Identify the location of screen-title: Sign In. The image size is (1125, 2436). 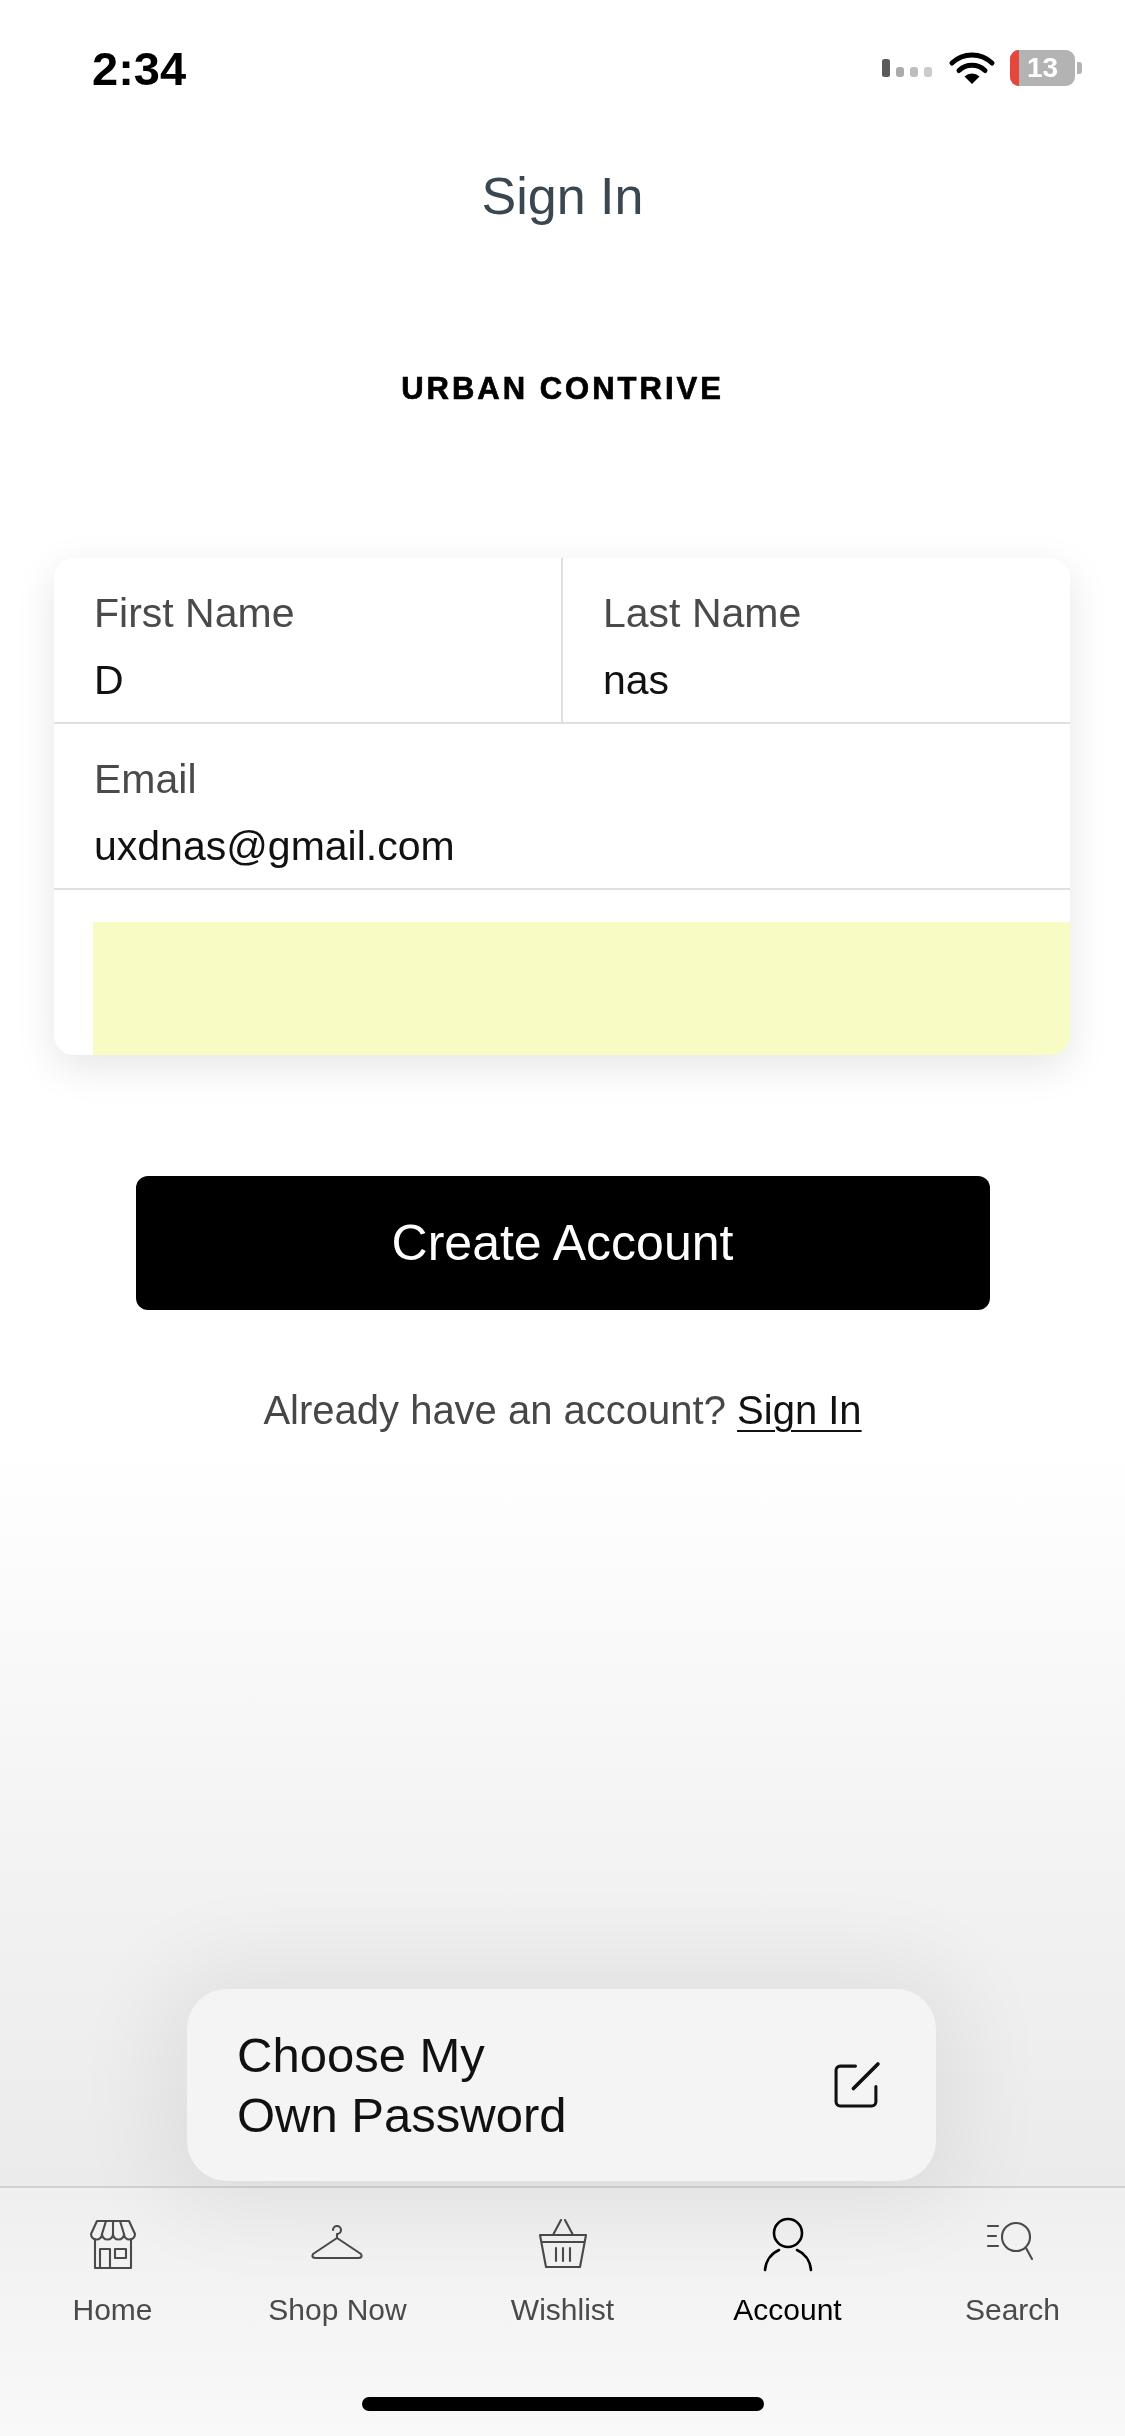
(562, 196).